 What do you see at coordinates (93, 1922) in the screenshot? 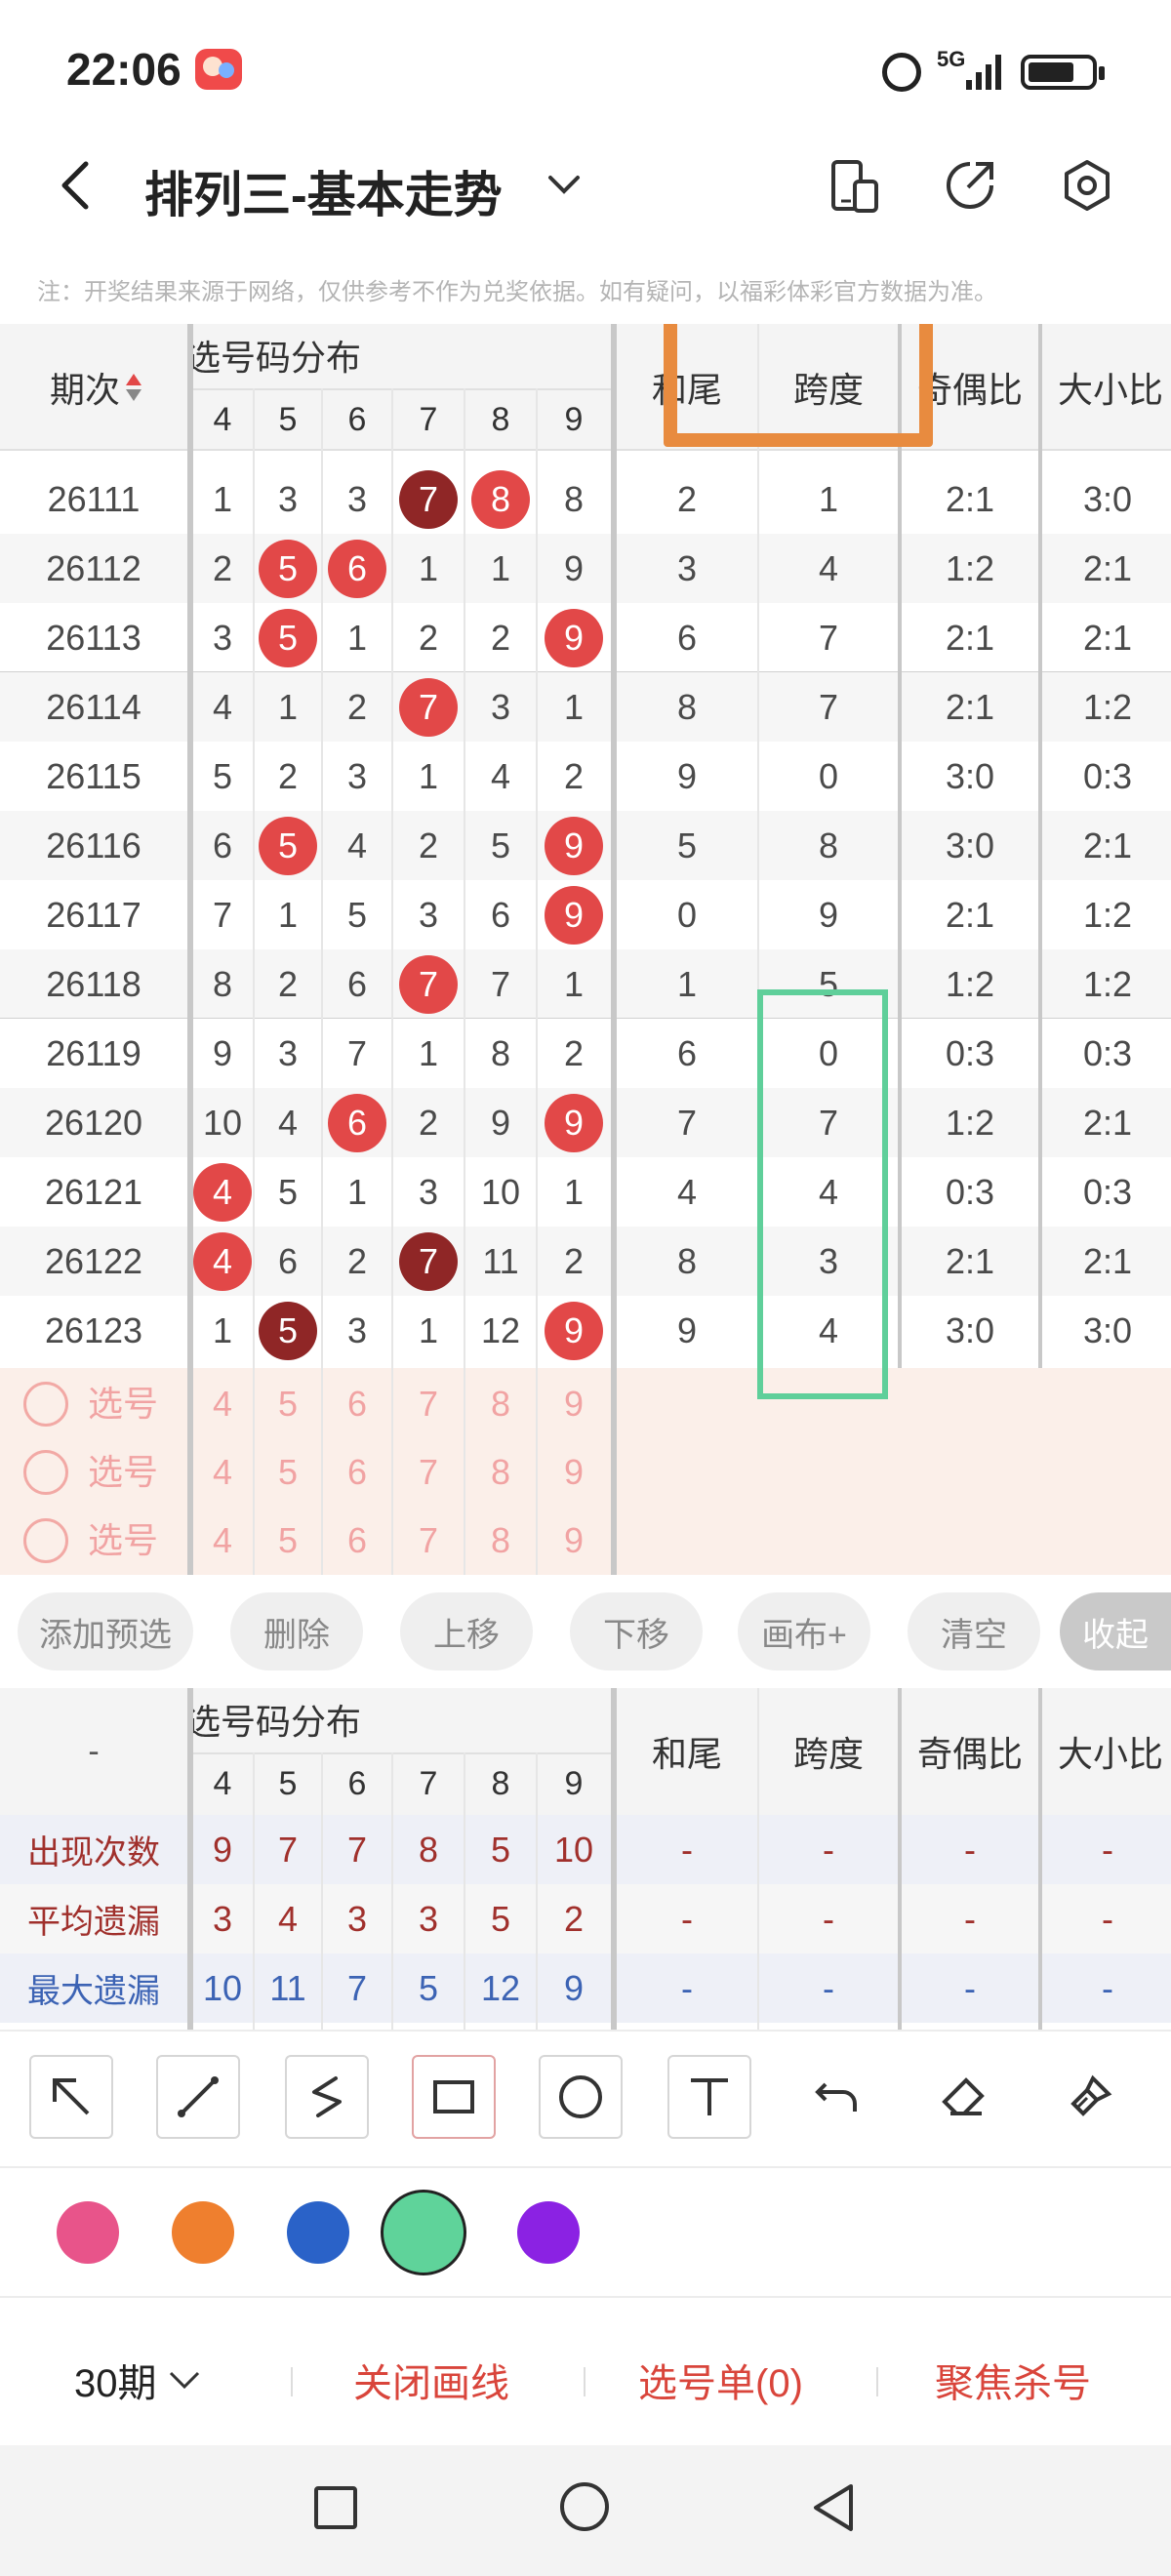
I see `stats-row-label: 平均遗漏` at bounding box center [93, 1922].